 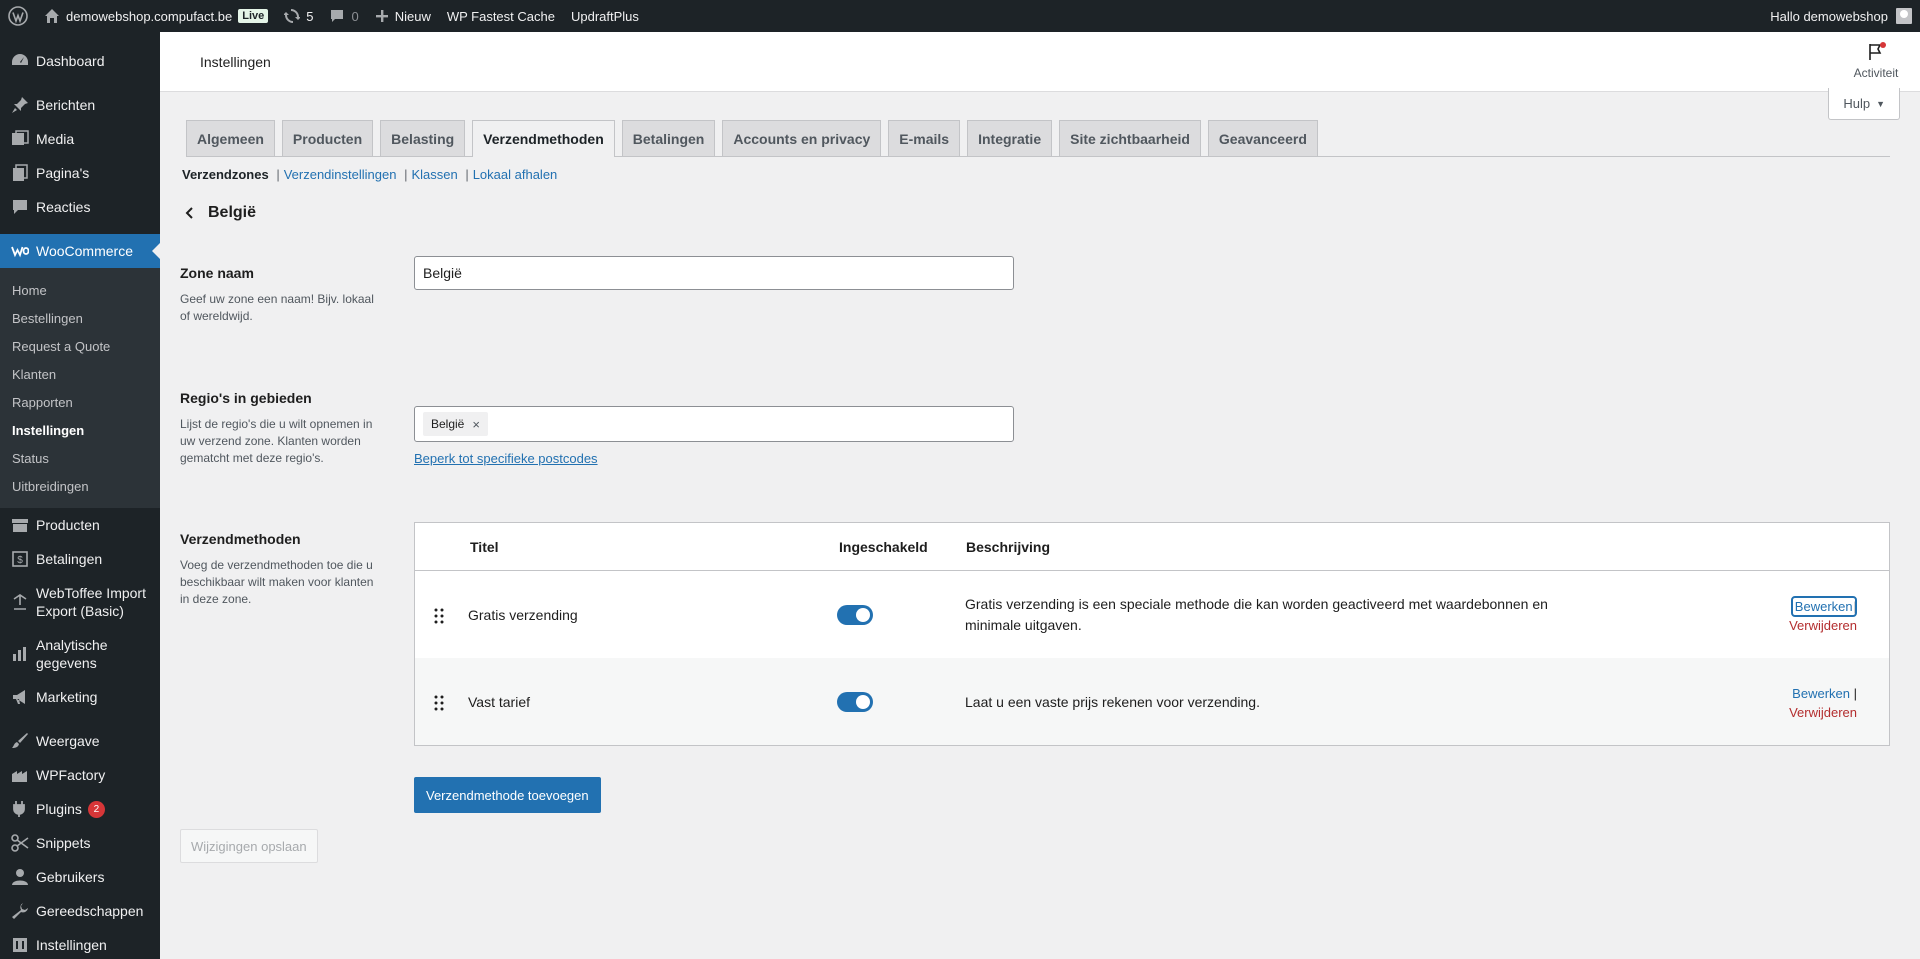 I want to click on subnav-klassen: Klassen, so click(x=434, y=174).